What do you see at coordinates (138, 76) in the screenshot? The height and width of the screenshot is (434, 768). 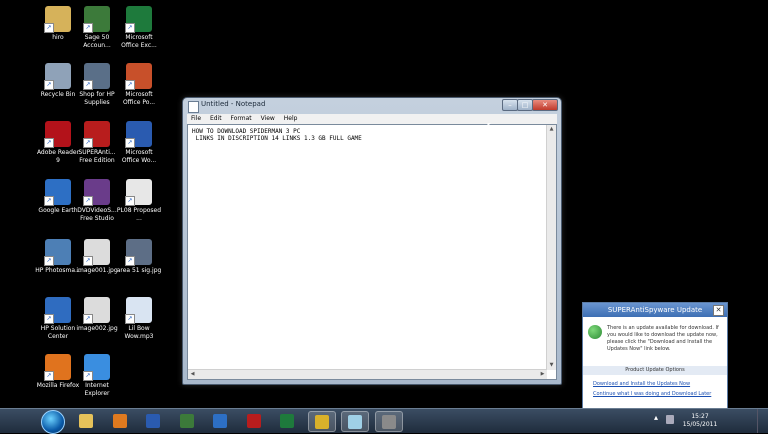 I see `powerpoint-icon: ↗` at bounding box center [138, 76].